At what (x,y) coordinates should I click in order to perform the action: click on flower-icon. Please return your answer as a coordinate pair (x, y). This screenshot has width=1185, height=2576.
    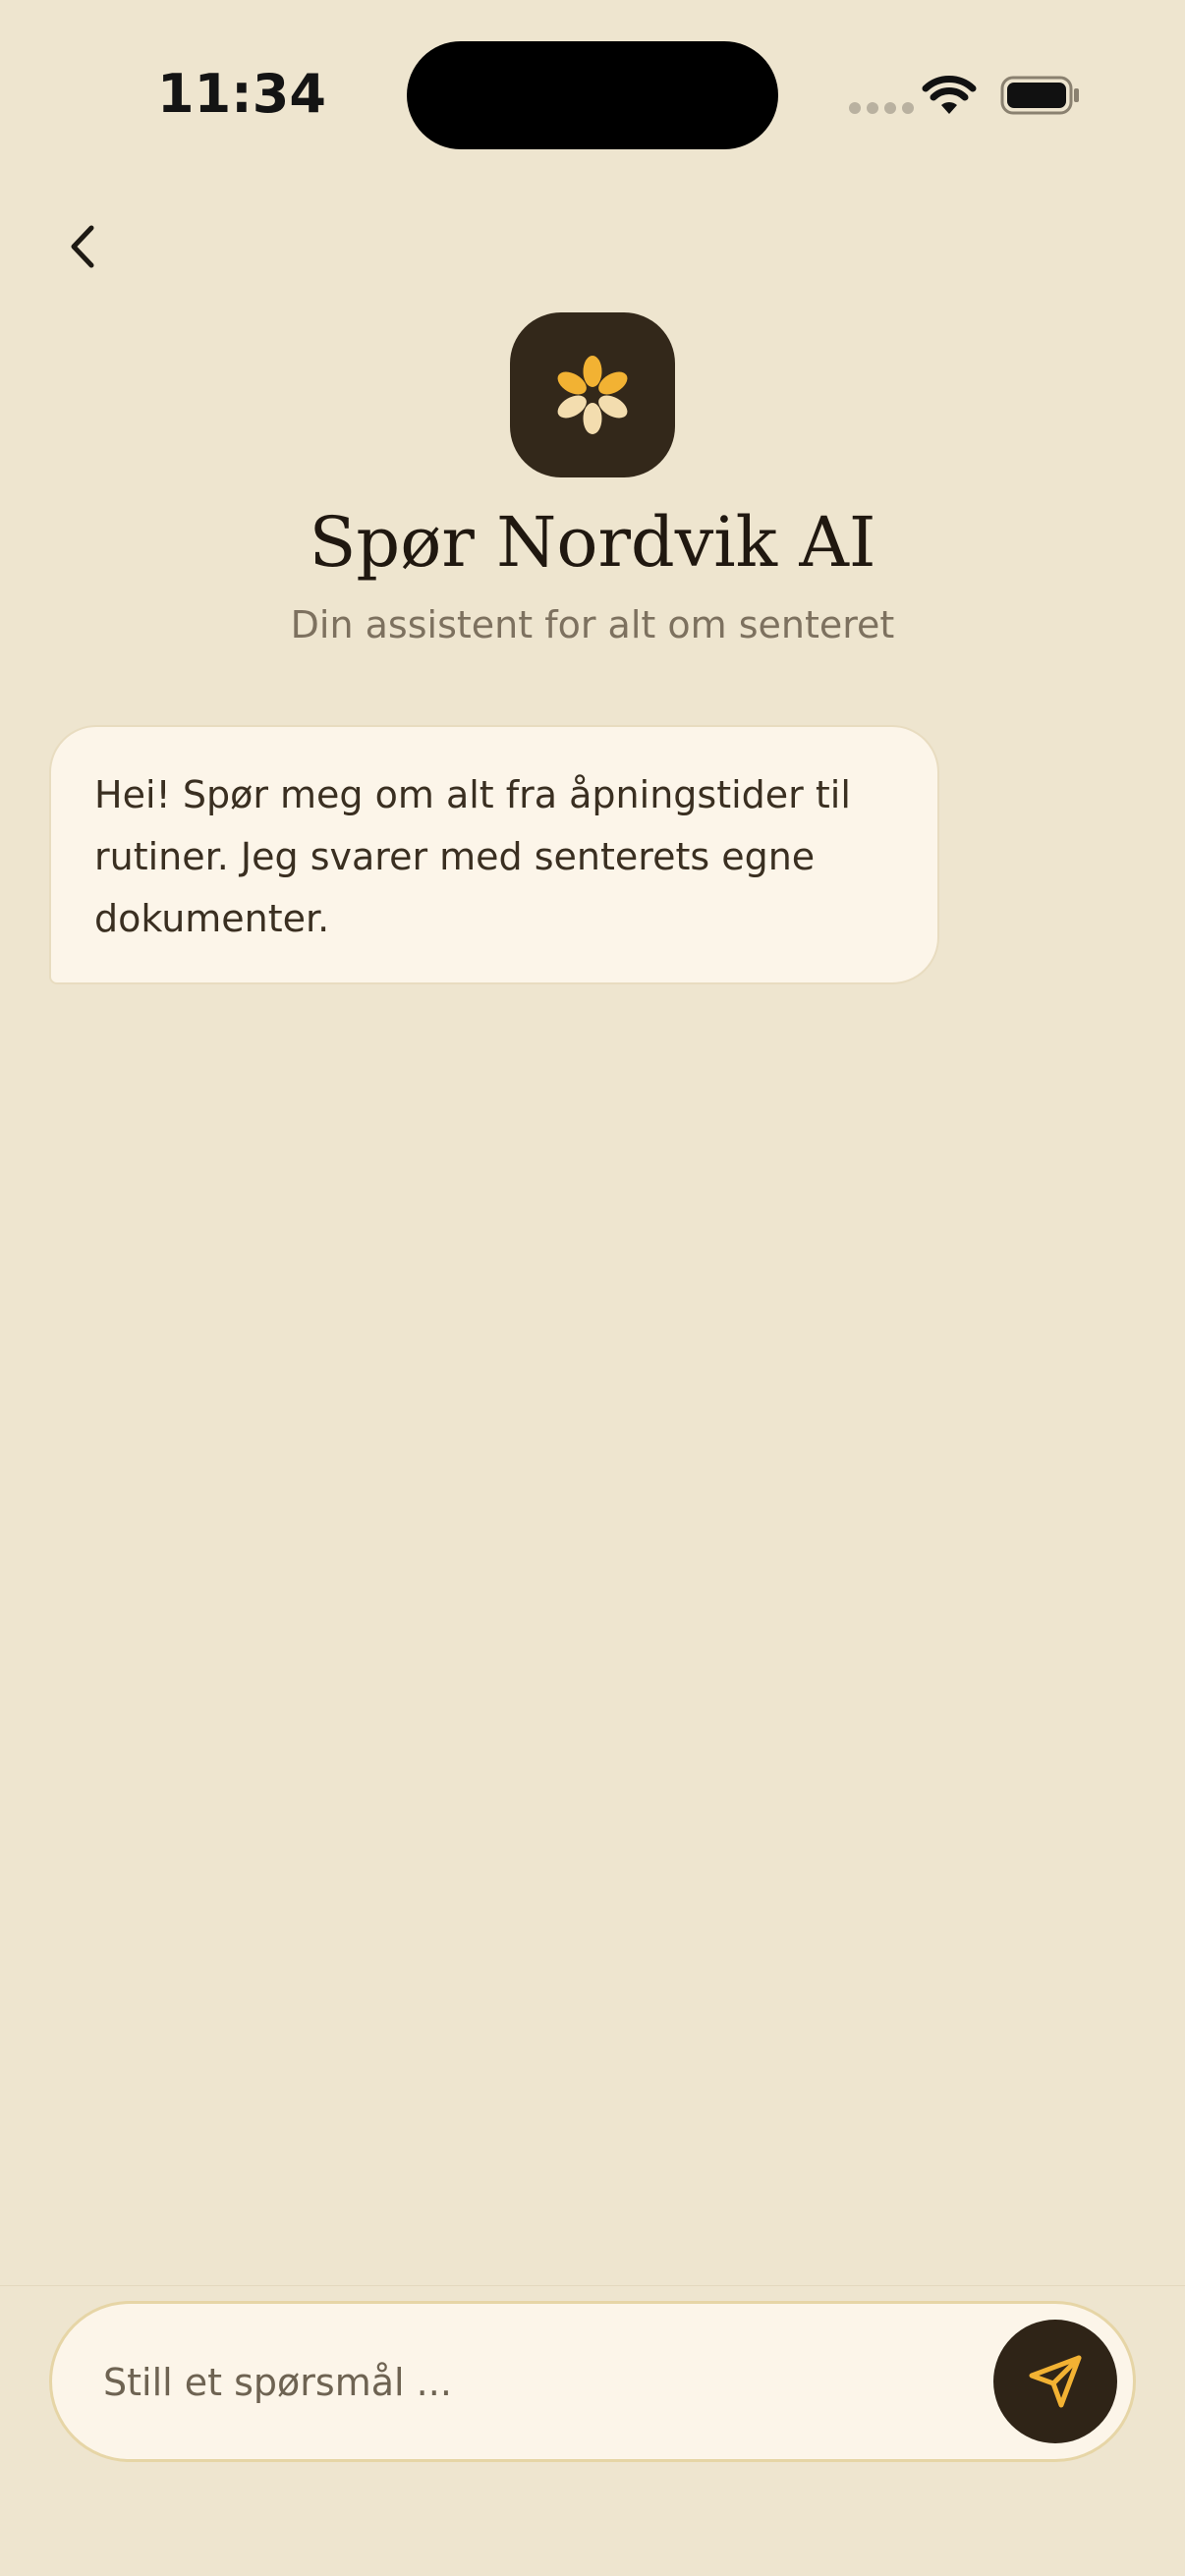
    Looking at the image, I should click on (592, 395).